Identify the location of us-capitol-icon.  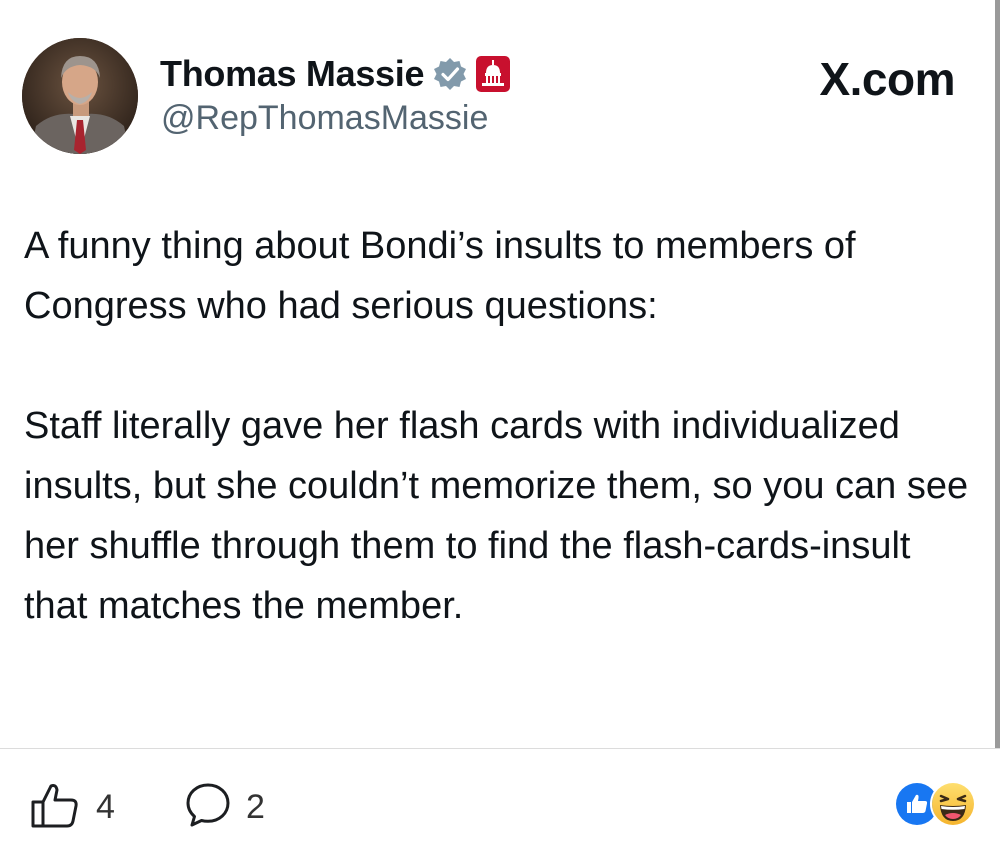
(493, 74).